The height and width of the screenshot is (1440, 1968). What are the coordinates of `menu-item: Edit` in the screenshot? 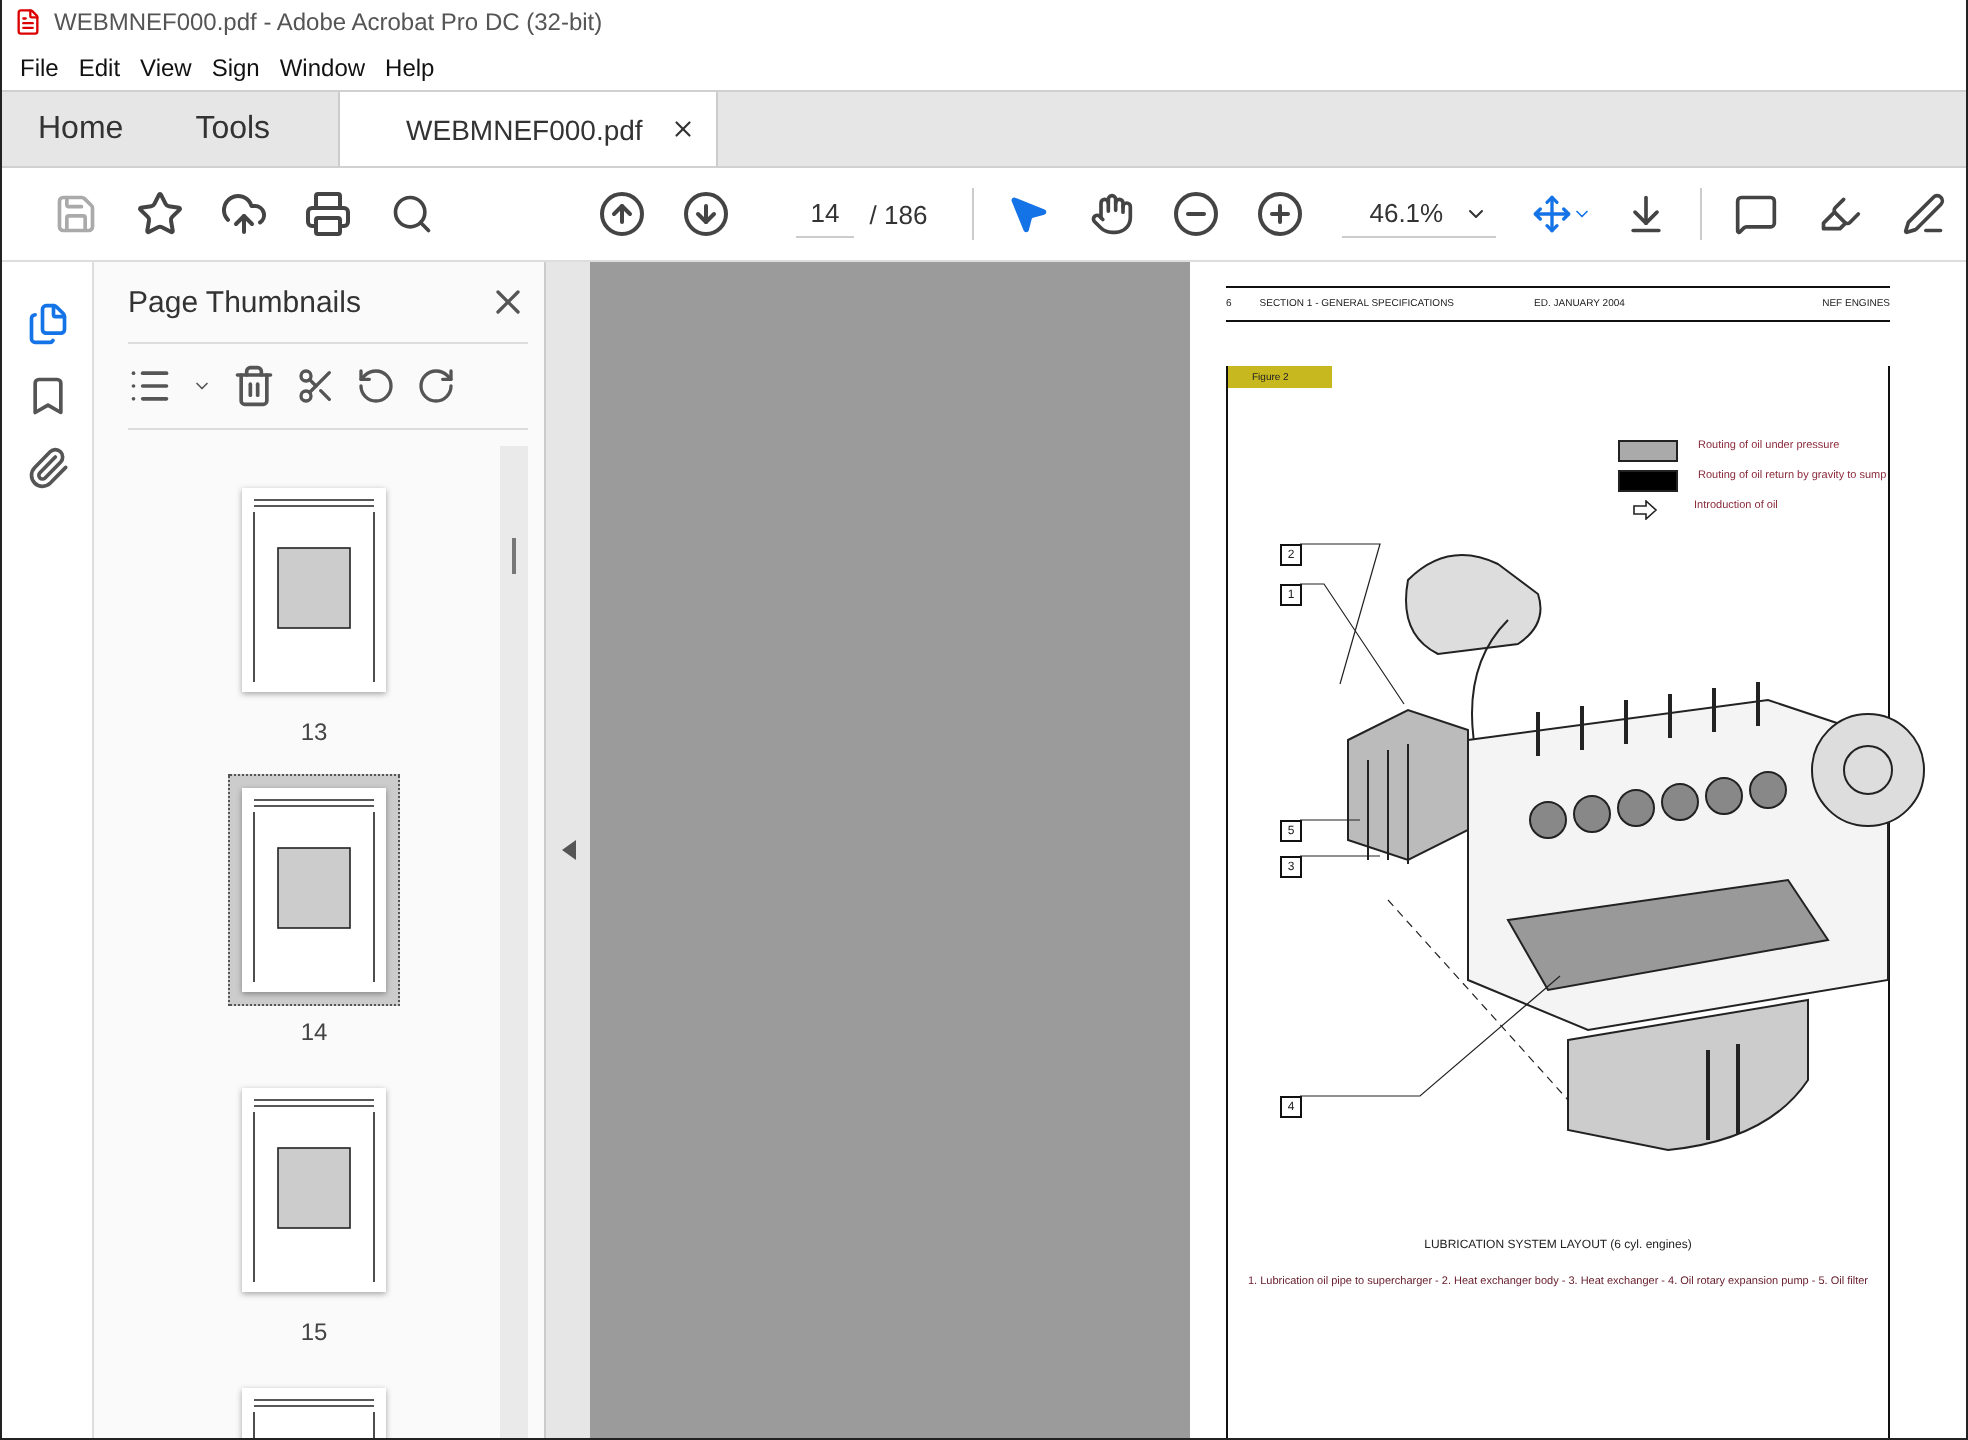 It's located at (99, 67).